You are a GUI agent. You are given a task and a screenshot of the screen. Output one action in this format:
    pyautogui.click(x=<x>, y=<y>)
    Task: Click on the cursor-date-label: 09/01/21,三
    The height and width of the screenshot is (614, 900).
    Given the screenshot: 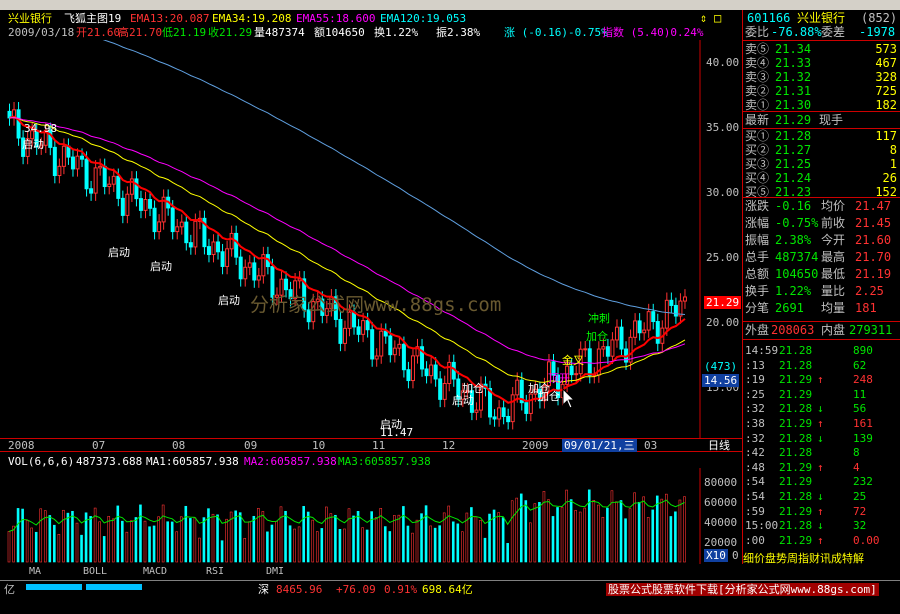 What is the action you would take?
    pyautogui.click(x=599, y=445)
    